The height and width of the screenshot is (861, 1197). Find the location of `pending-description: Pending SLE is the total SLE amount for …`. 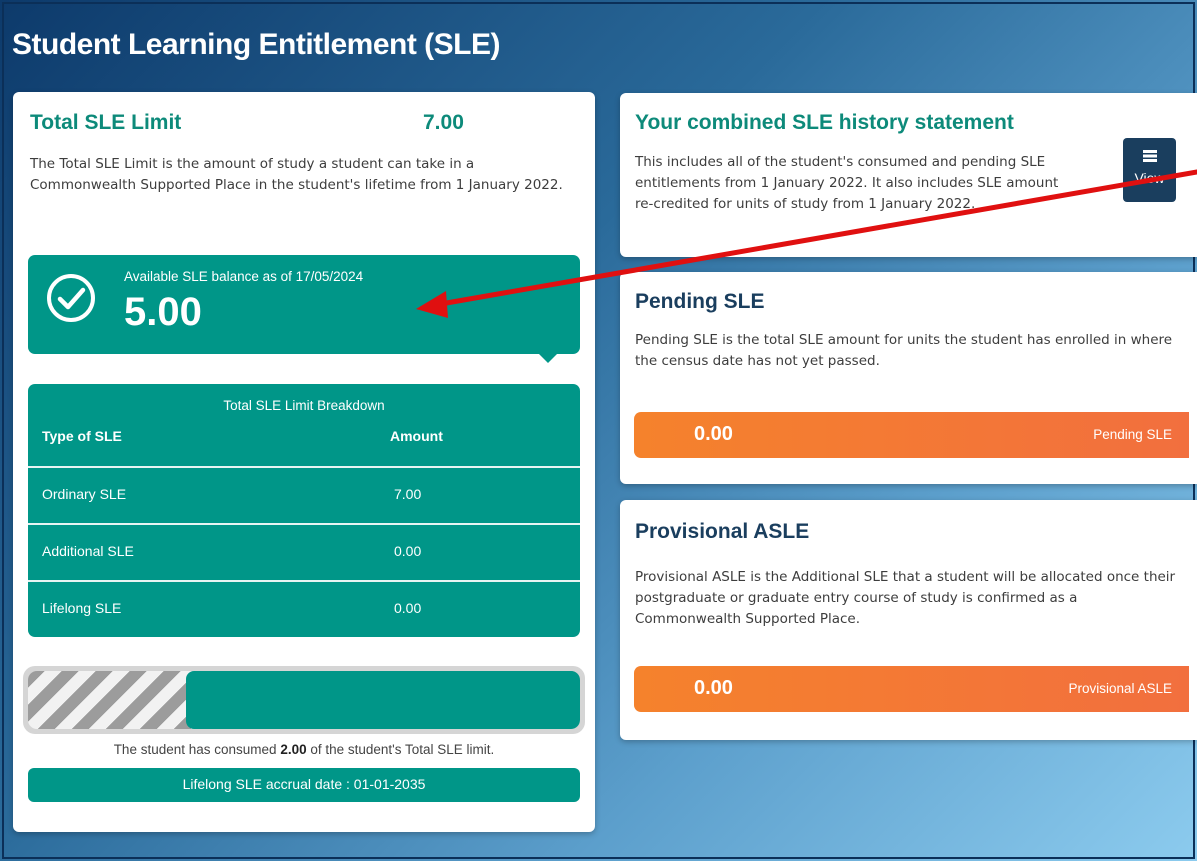

pending-description: Pending SLE is the total SLE amount for … is located at coordinates (904, 350).